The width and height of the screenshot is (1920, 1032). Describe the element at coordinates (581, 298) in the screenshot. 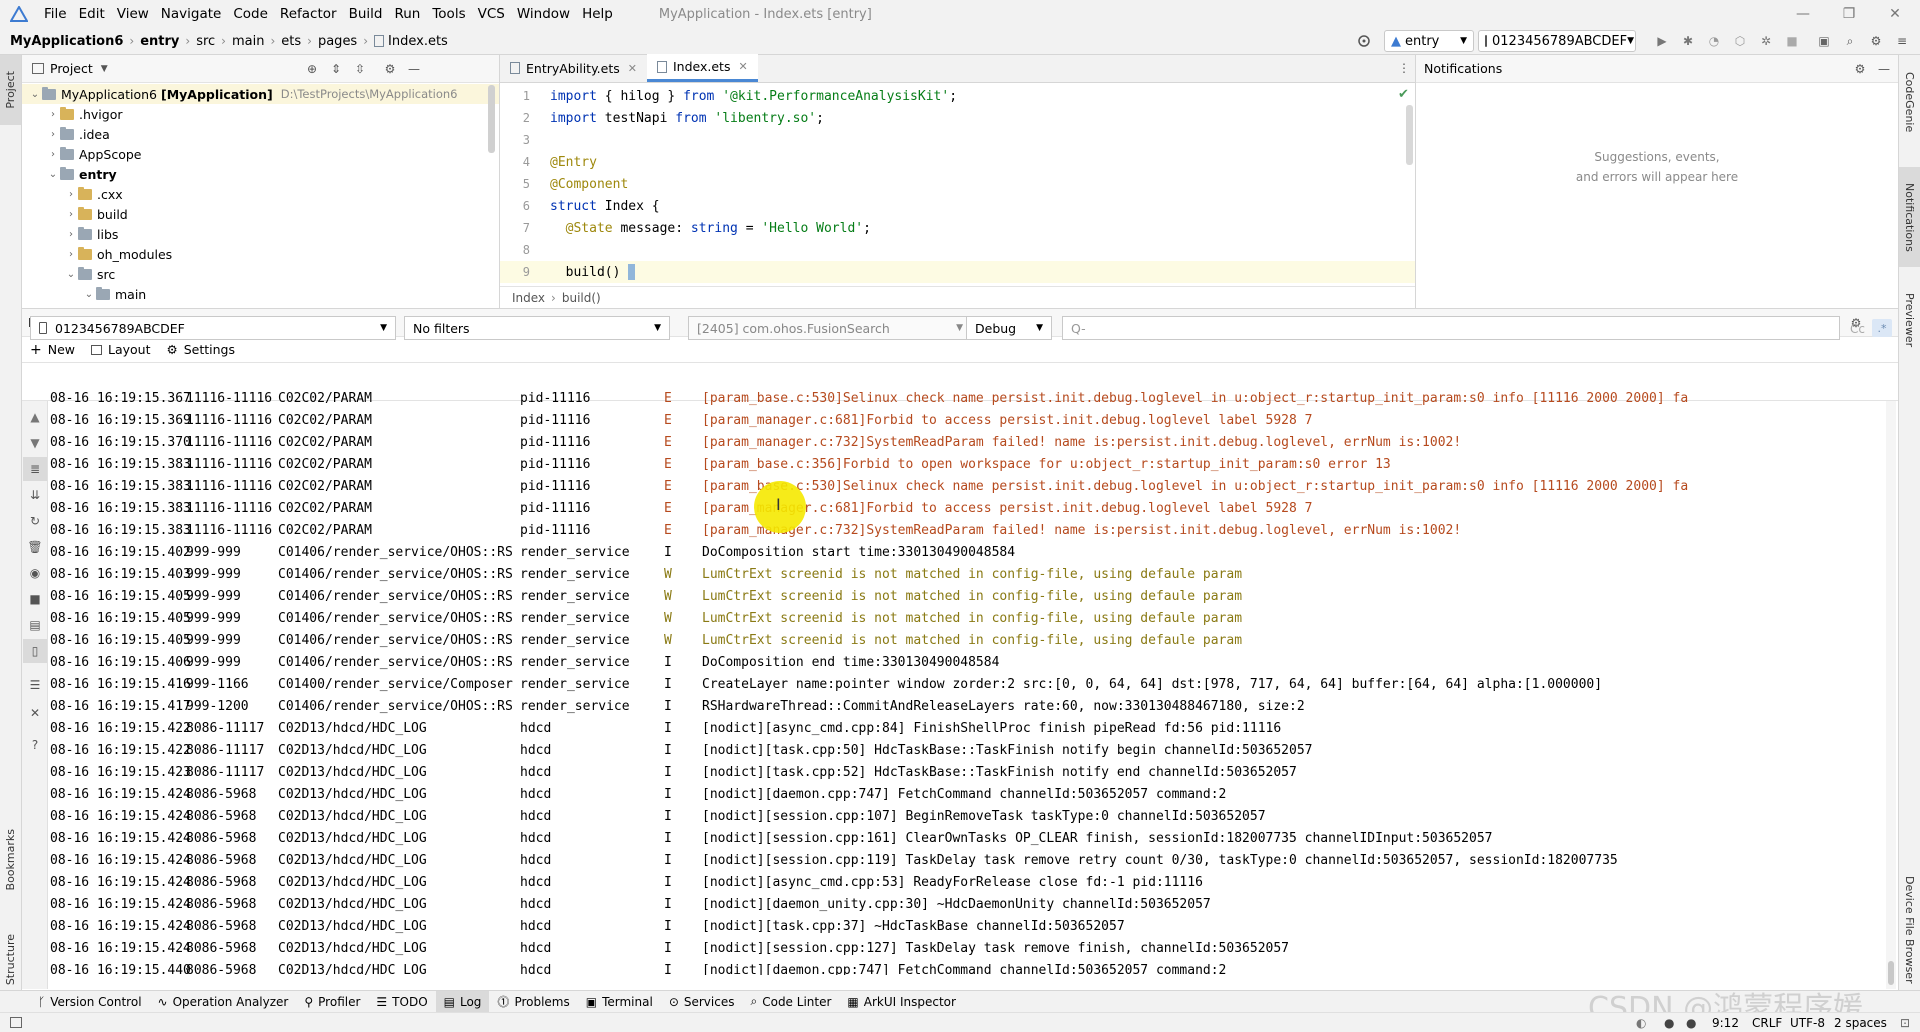

I see `breadcrumb-method: build()` at that location.